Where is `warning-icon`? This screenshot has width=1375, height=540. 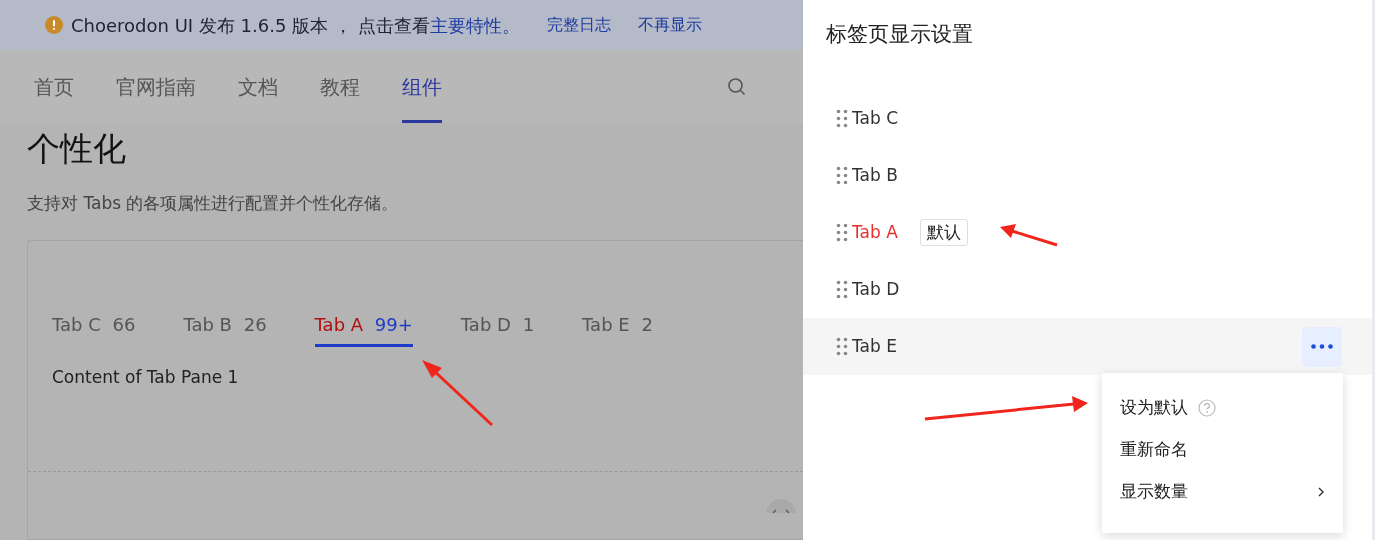 warning-icon is located at coordinates (54, 25).